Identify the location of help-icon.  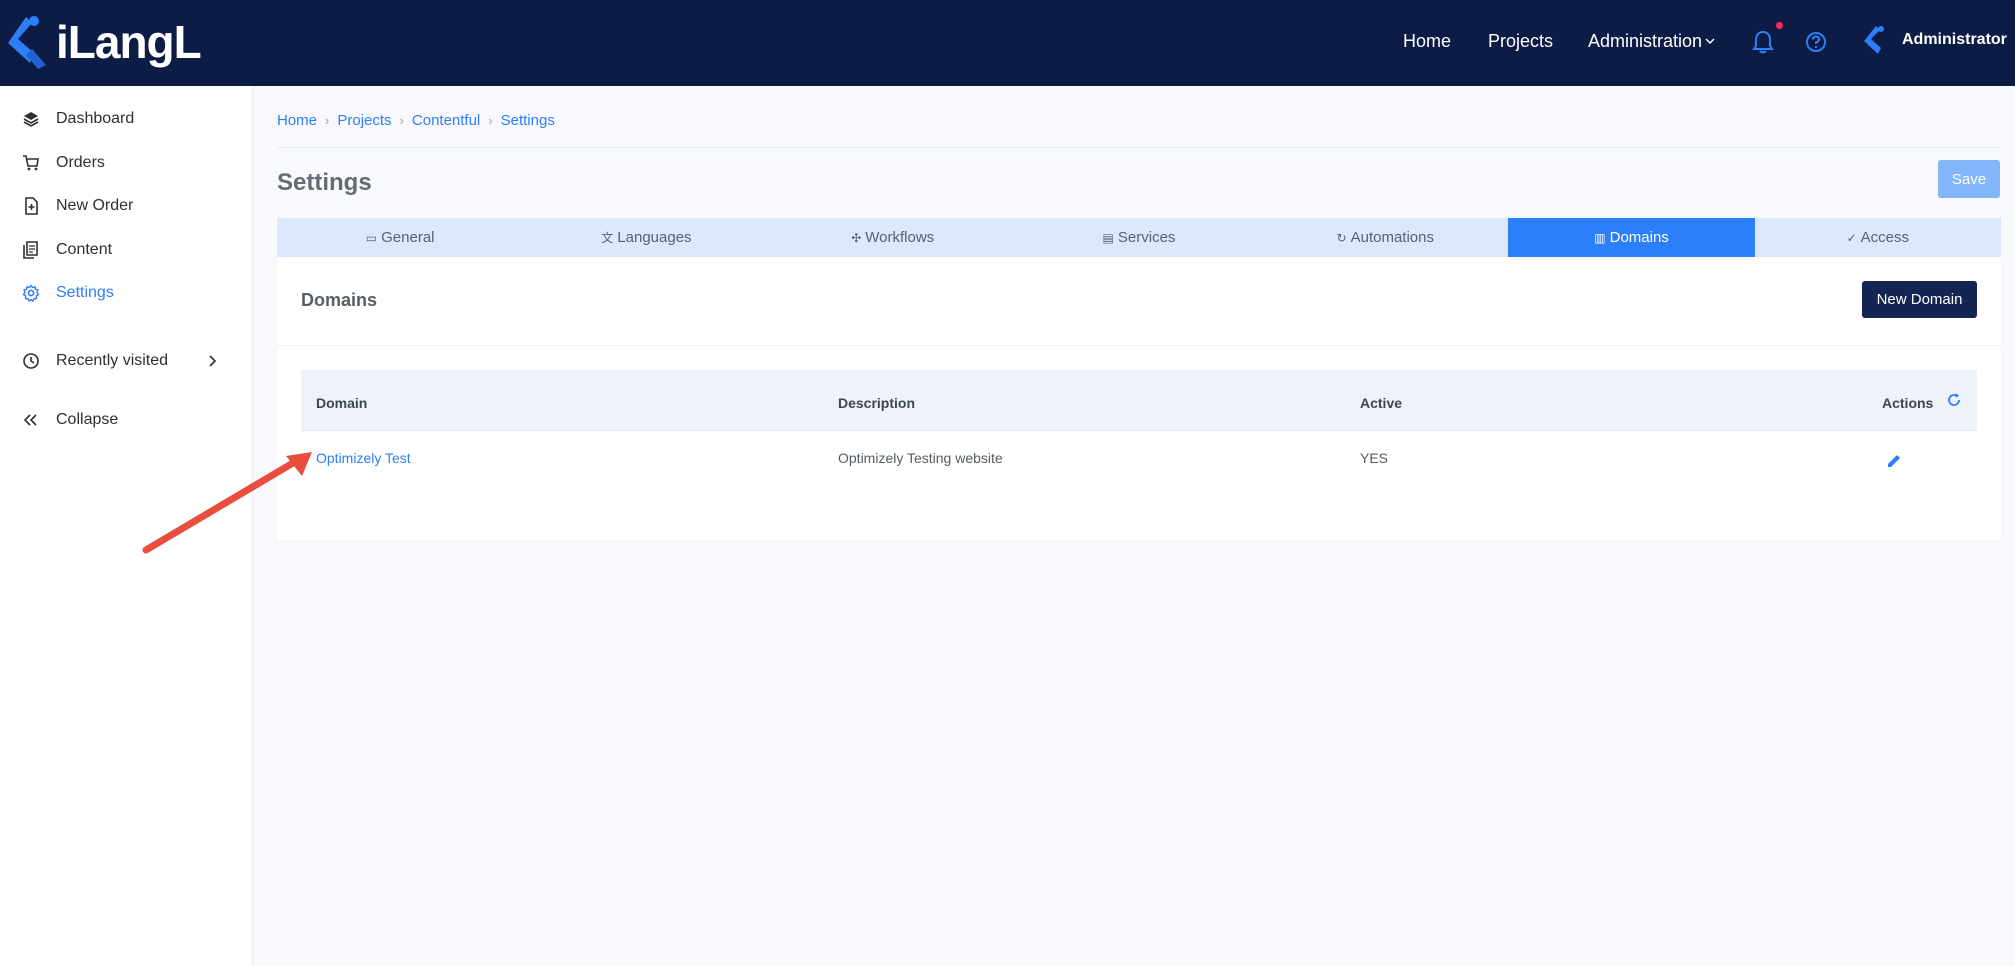
(1816, 42).